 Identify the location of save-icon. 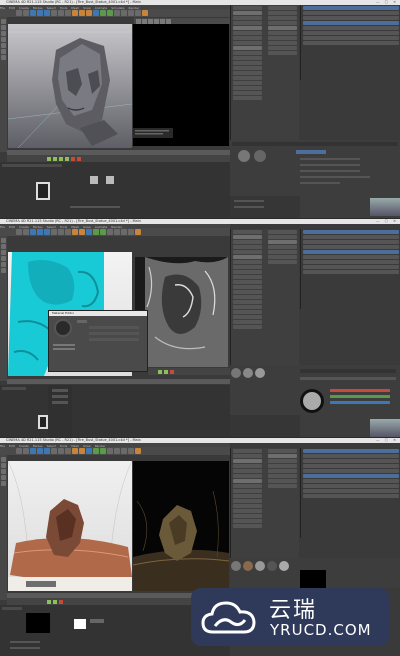
(168, 21).